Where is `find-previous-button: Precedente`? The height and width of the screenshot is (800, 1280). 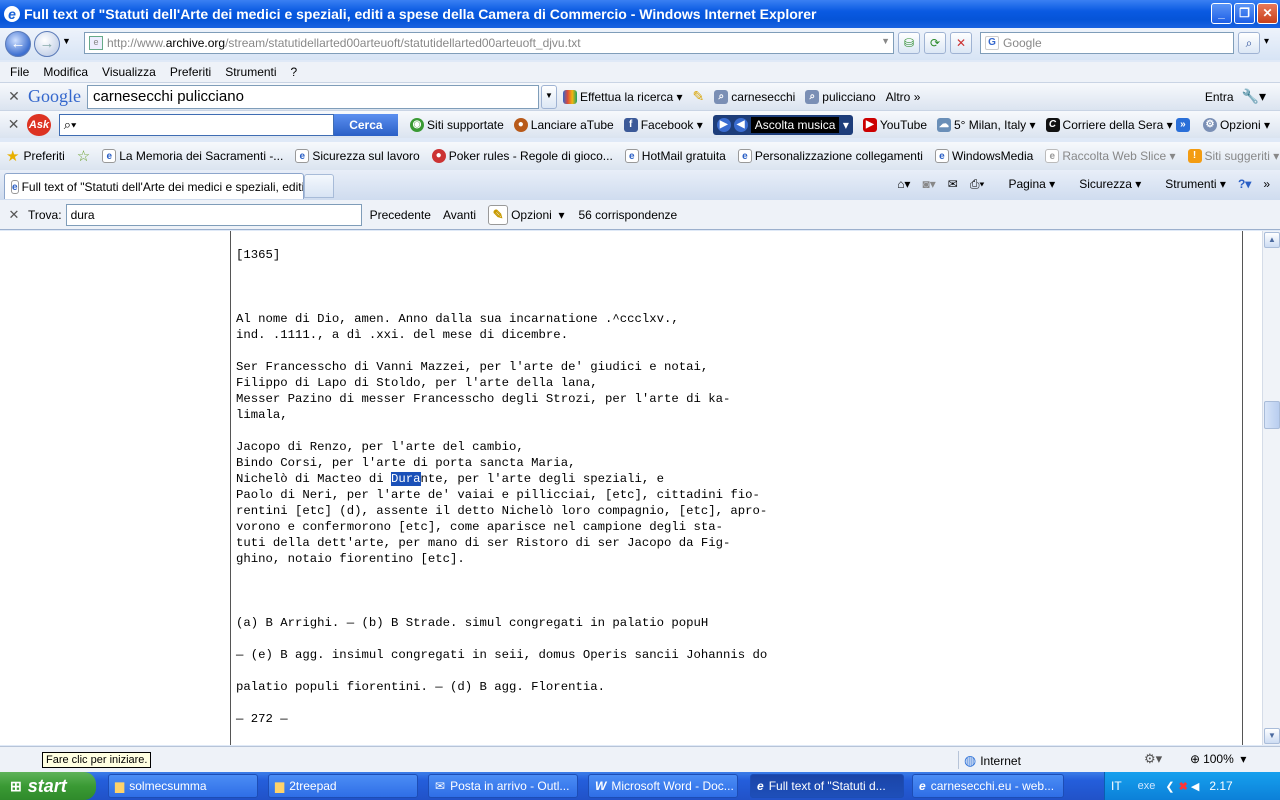 find-previous-button: Precedente is located at coordinates (400, 215).